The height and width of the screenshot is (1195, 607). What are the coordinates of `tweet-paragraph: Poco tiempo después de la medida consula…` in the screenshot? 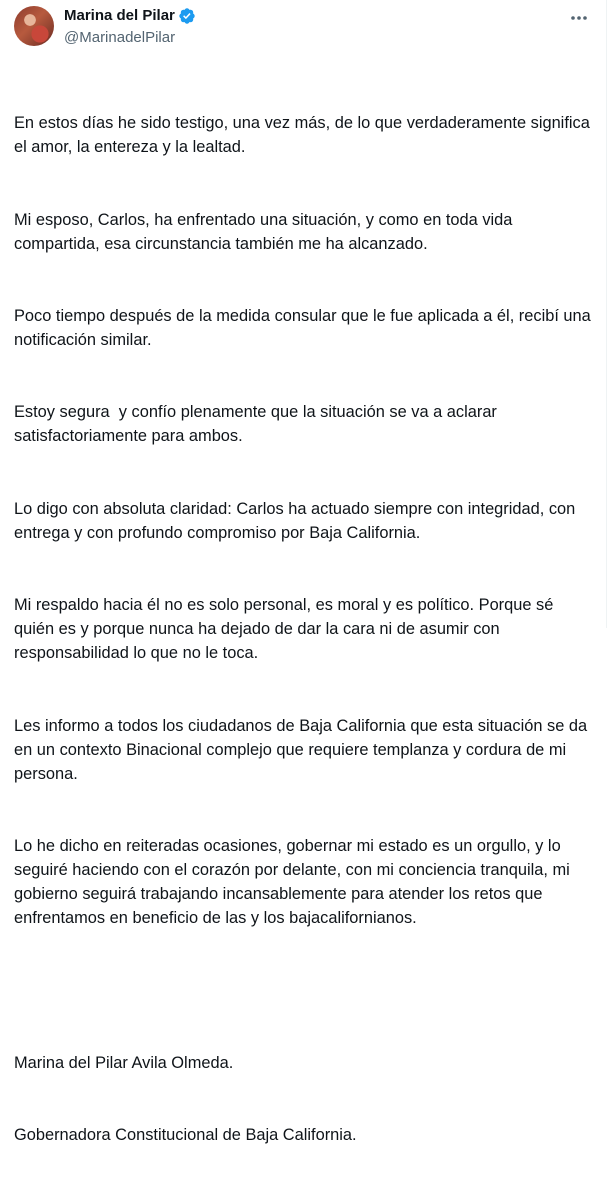 It's located at (305, 328).